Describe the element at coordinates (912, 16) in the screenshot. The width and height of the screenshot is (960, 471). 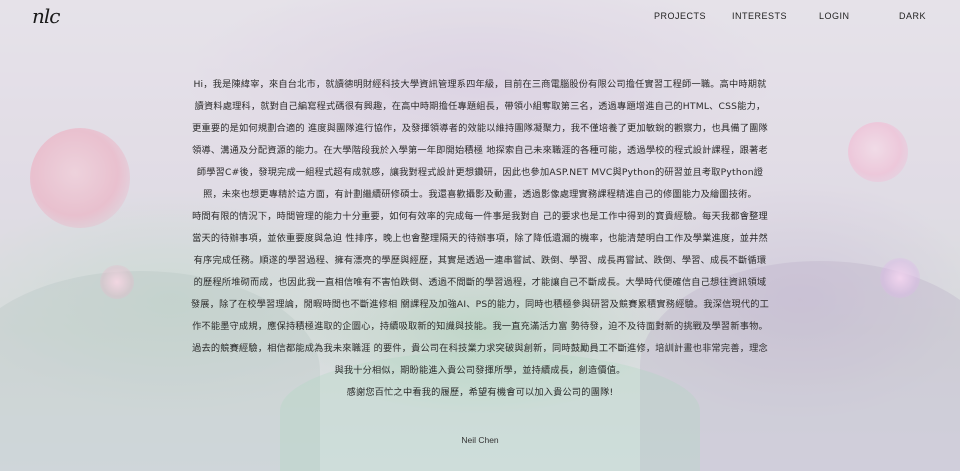
I see `dark-mode-toggle: DARK` at that location.